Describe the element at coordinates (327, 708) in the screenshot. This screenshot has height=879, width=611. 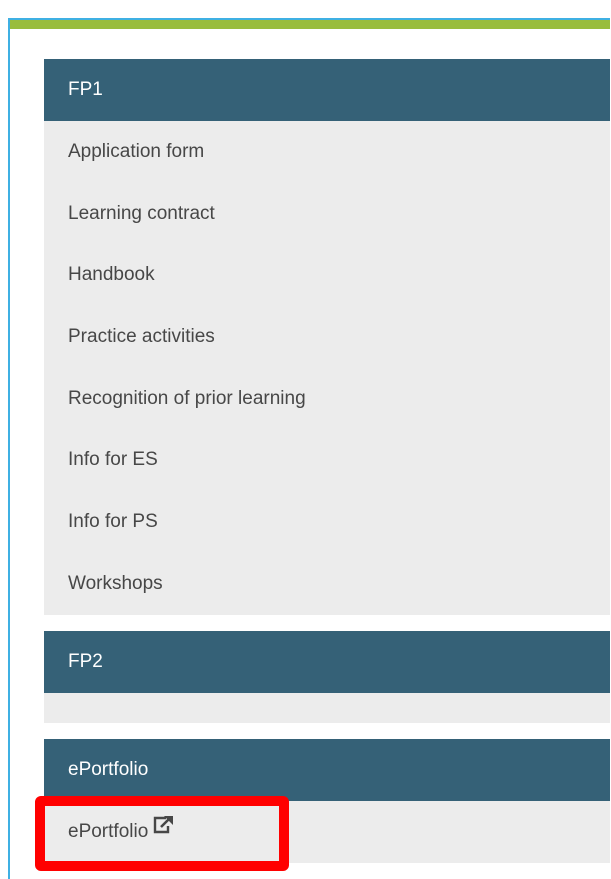
I see `section-body-fp2` at that location.